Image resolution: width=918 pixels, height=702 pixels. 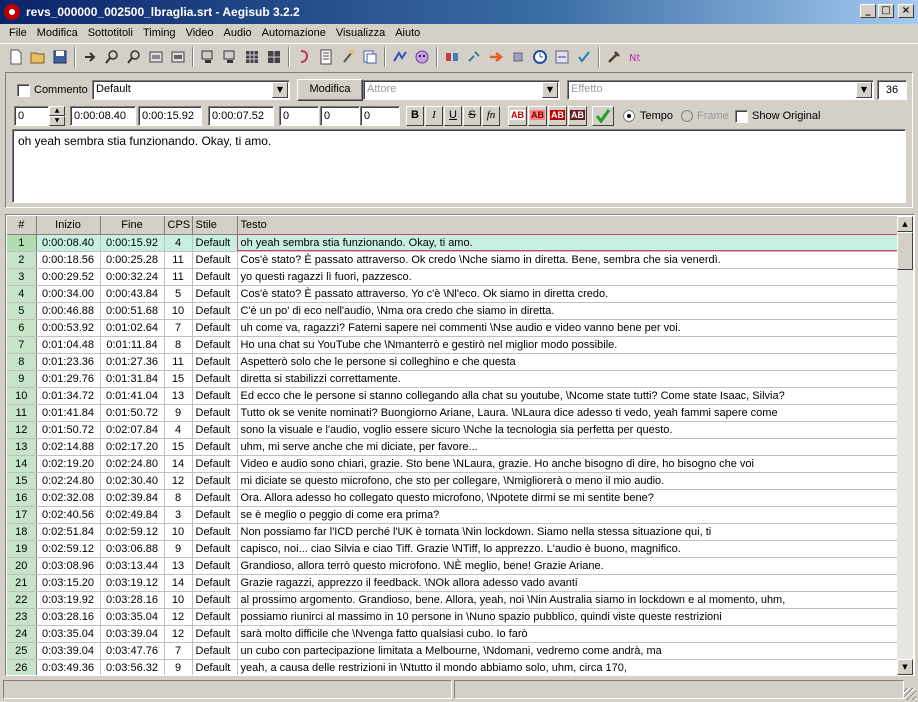 What do you see at coordinates (360, 33) in the screenshot?
I see `menu-visualizza: Visualizza` at bounding box center [360, 33].